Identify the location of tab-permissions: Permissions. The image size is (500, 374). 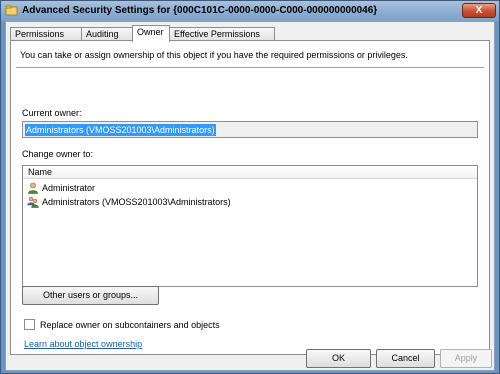
(46, 34).